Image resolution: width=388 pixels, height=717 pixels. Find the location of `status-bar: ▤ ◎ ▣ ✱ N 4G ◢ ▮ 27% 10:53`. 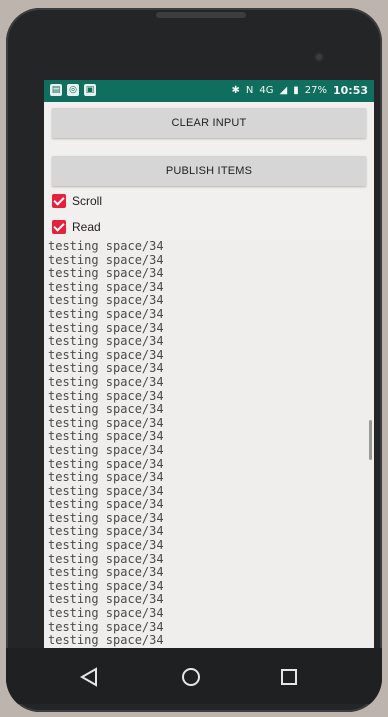

status-bar: ▤ ◎ ▣ ✱ N 4G ◢ ▮ 27% 10:53 is located at coordinates (209, 91).